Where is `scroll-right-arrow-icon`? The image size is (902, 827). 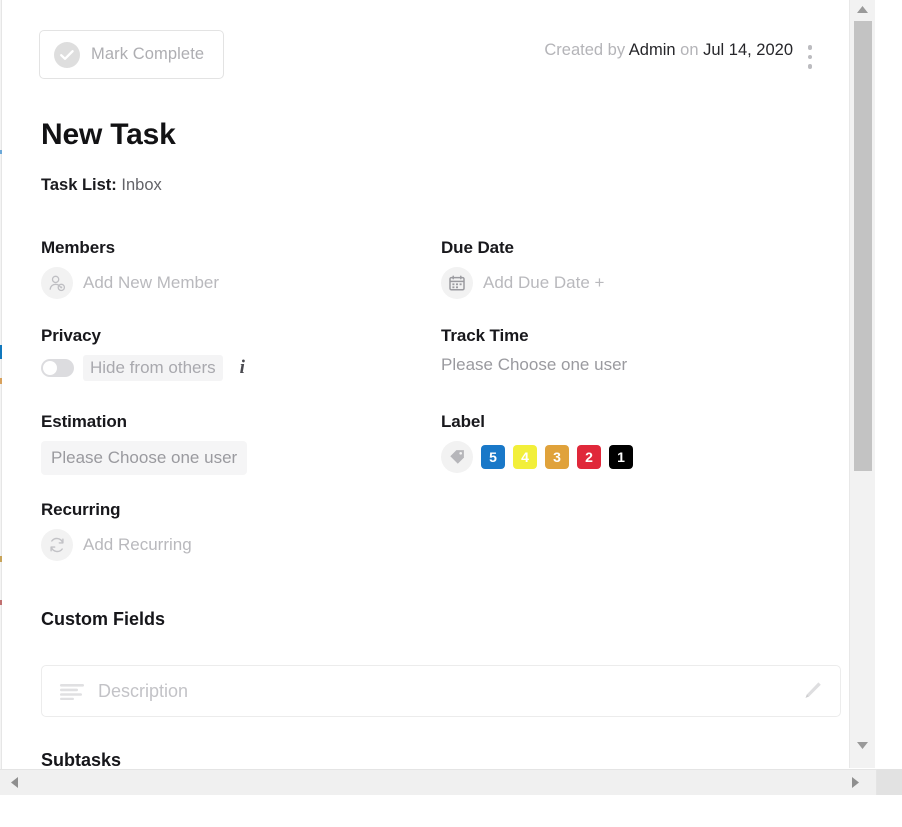
scroll-right-arrow-icon is located at coordinates (855, 782).